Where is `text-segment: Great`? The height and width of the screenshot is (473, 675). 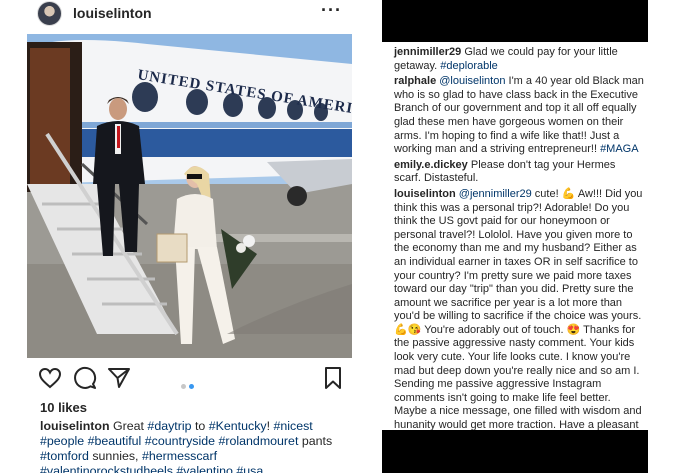 text-segment: Great is located at coordinates (130, 426).